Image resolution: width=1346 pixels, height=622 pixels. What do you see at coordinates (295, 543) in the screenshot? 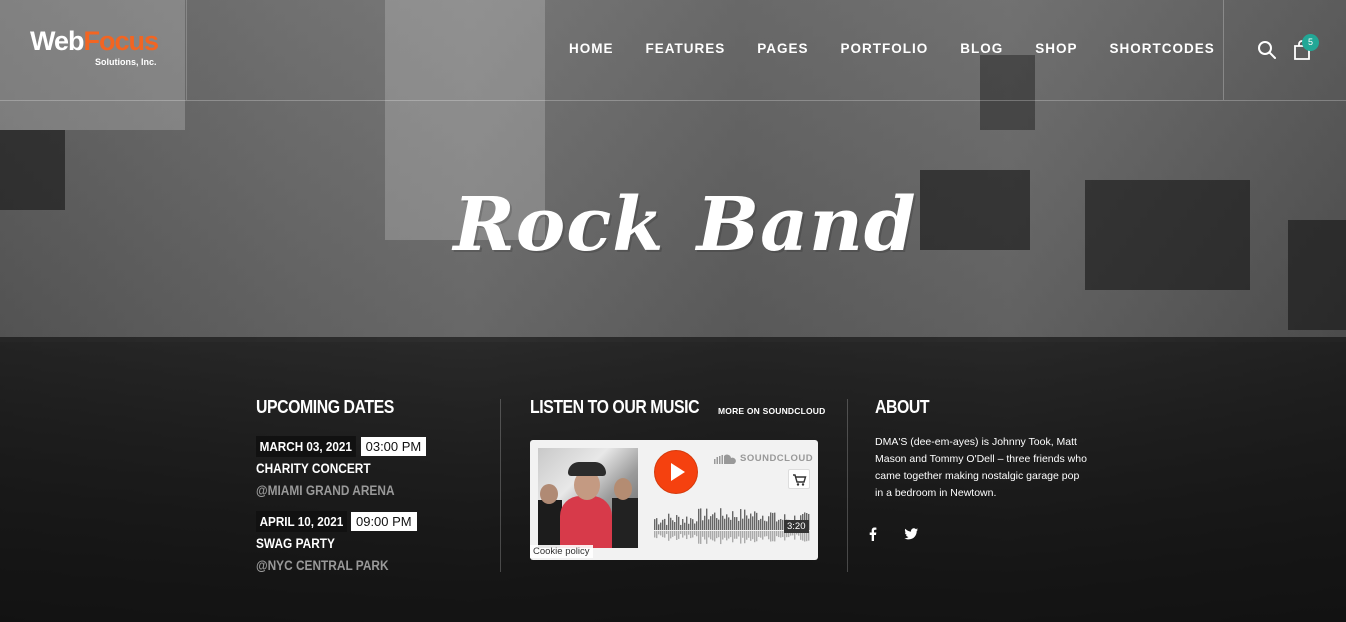
I see `event-name: SWAG PARTY` at bounding box center [295, 543].